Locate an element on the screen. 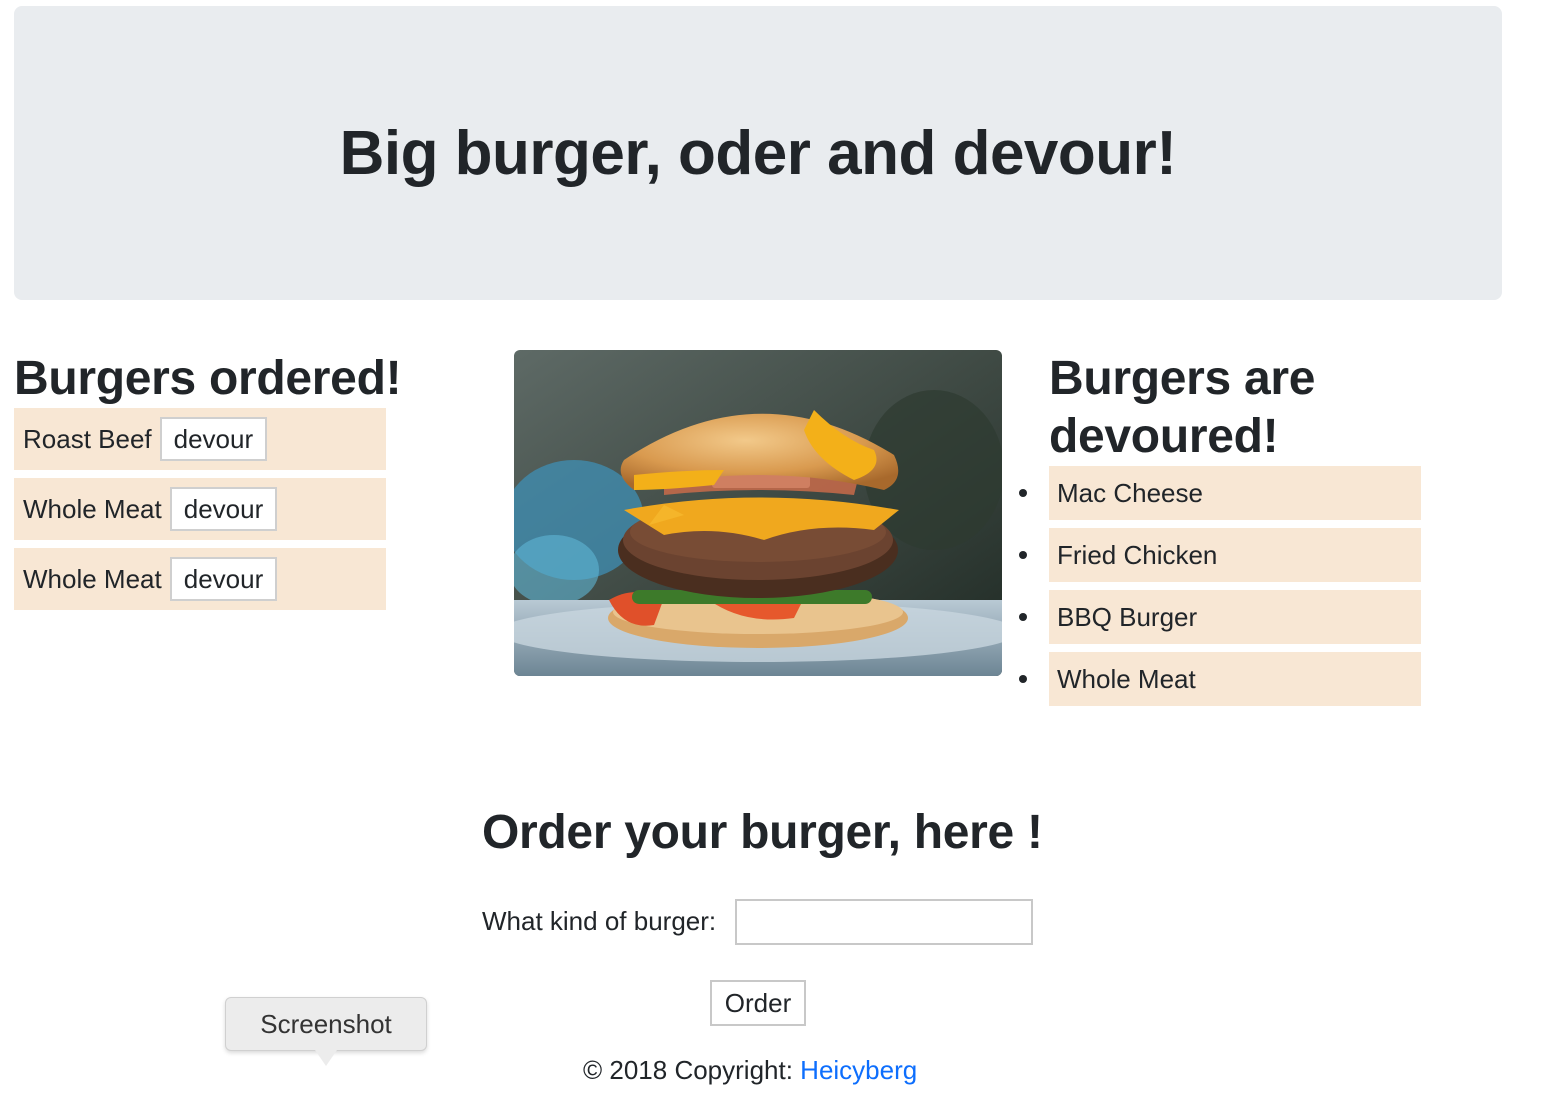  footer: © 2018 Copyright: Heicyberg is located at coordinates (750, 1070).